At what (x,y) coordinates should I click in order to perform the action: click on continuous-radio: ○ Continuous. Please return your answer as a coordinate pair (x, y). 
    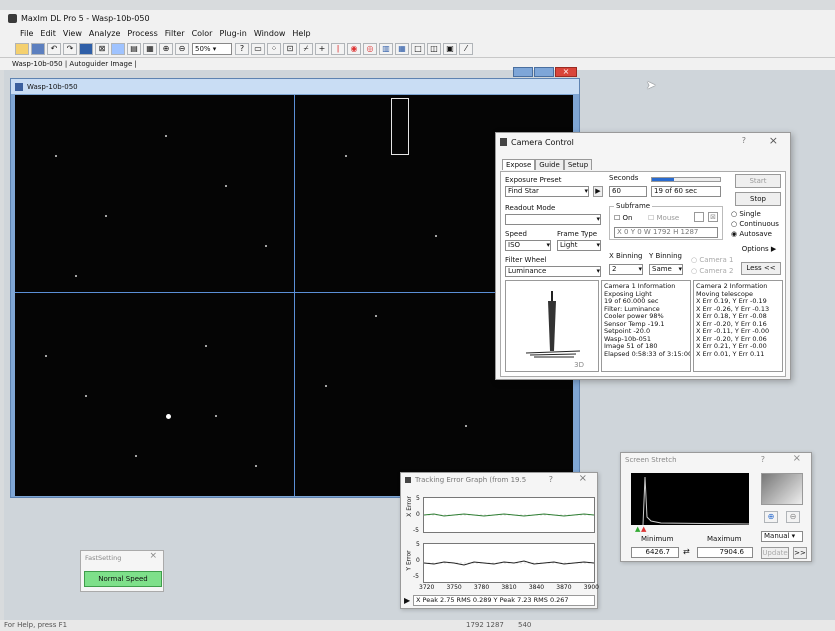
    Looking at the image, I should click on (755, 224).